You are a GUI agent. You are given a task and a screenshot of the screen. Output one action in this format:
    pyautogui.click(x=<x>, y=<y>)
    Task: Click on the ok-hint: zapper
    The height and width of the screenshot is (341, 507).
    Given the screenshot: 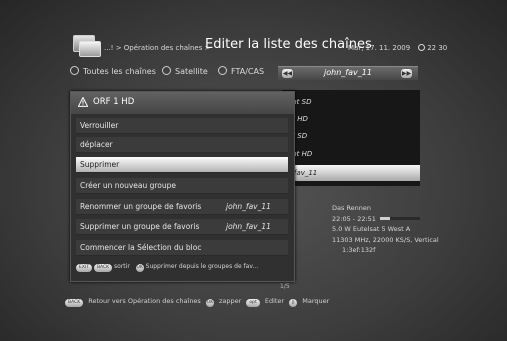 What is the action you would take?
    pyautogui.click(x=230, y=301)
    